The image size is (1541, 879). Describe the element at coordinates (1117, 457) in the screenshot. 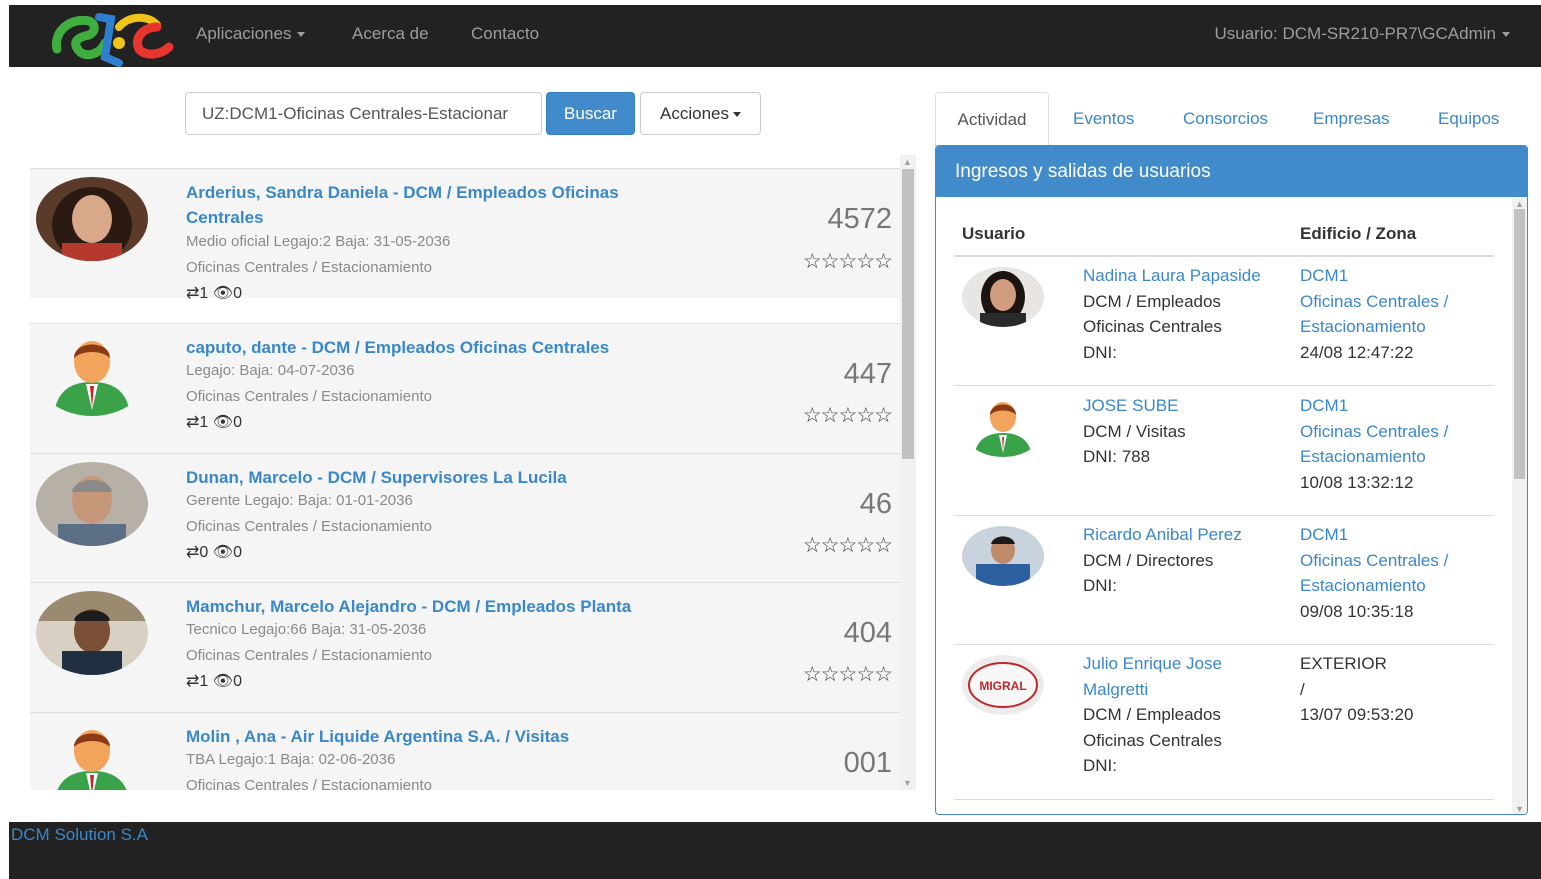

I see `user-dni: DNI: 788` at that location.